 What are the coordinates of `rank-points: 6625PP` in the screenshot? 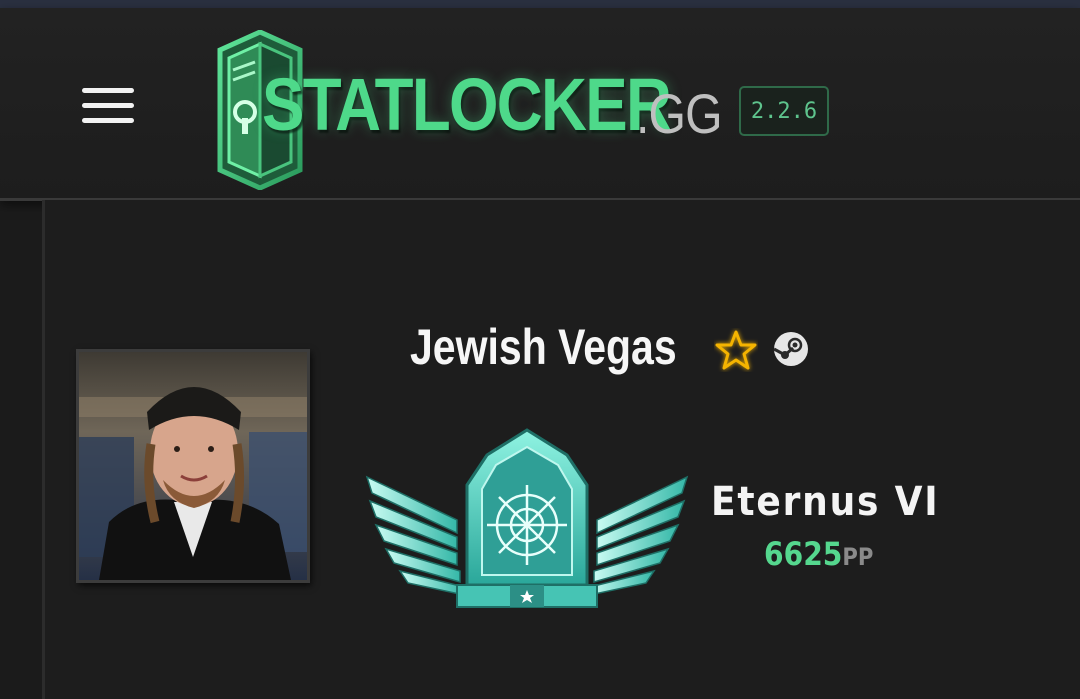 It's located at (818, 554).